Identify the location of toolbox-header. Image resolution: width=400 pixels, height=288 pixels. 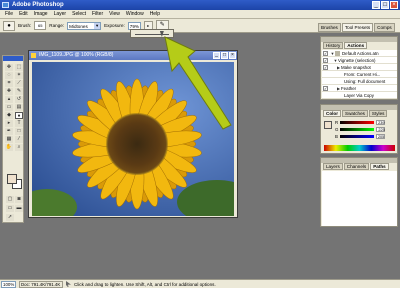
(13, 58).